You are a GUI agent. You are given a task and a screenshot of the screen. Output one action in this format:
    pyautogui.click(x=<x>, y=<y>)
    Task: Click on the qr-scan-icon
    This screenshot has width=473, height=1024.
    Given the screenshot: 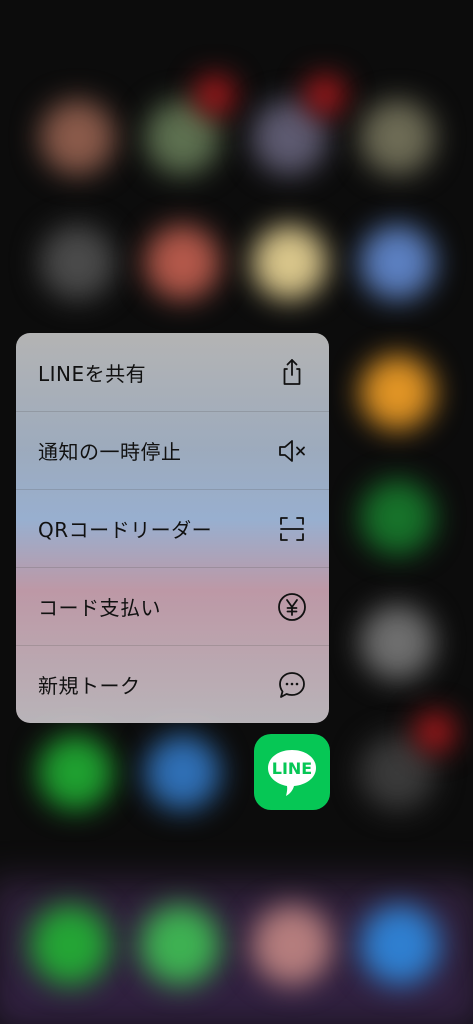 What is the action you would take?
    pyautogui.click(x=292, y=529)
    